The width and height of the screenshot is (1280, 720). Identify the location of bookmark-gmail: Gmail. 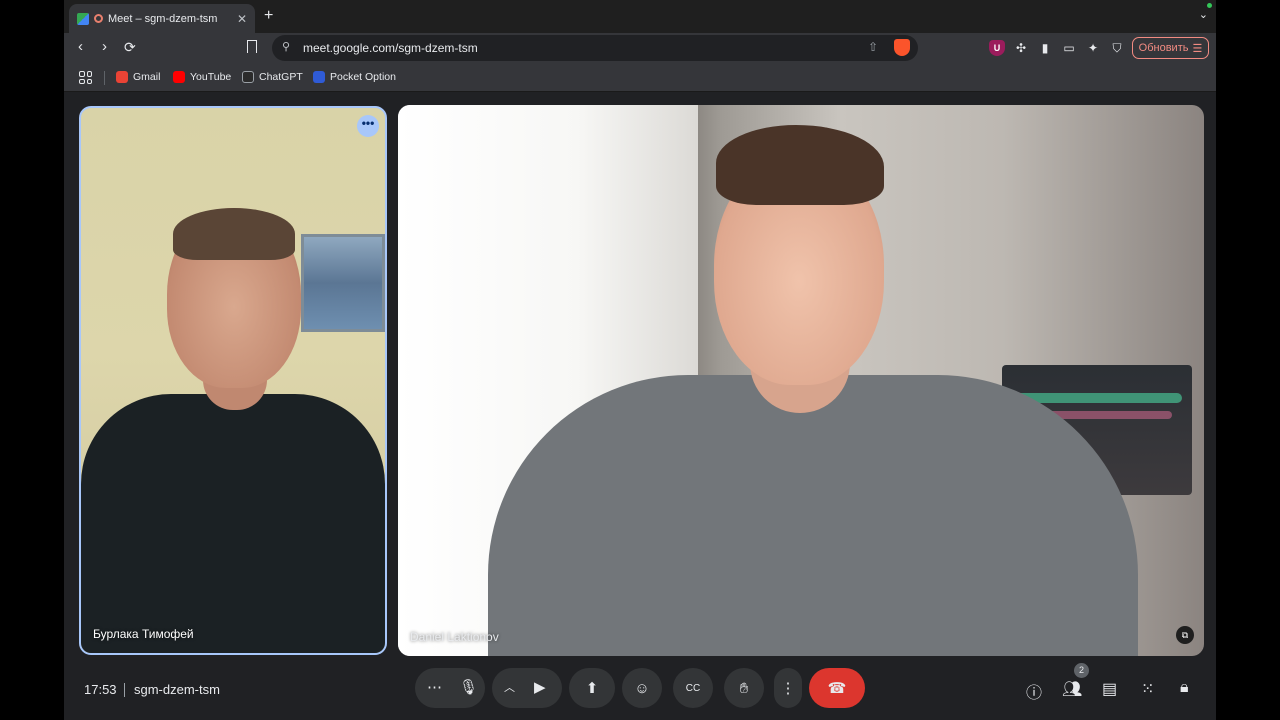
(138, 77).